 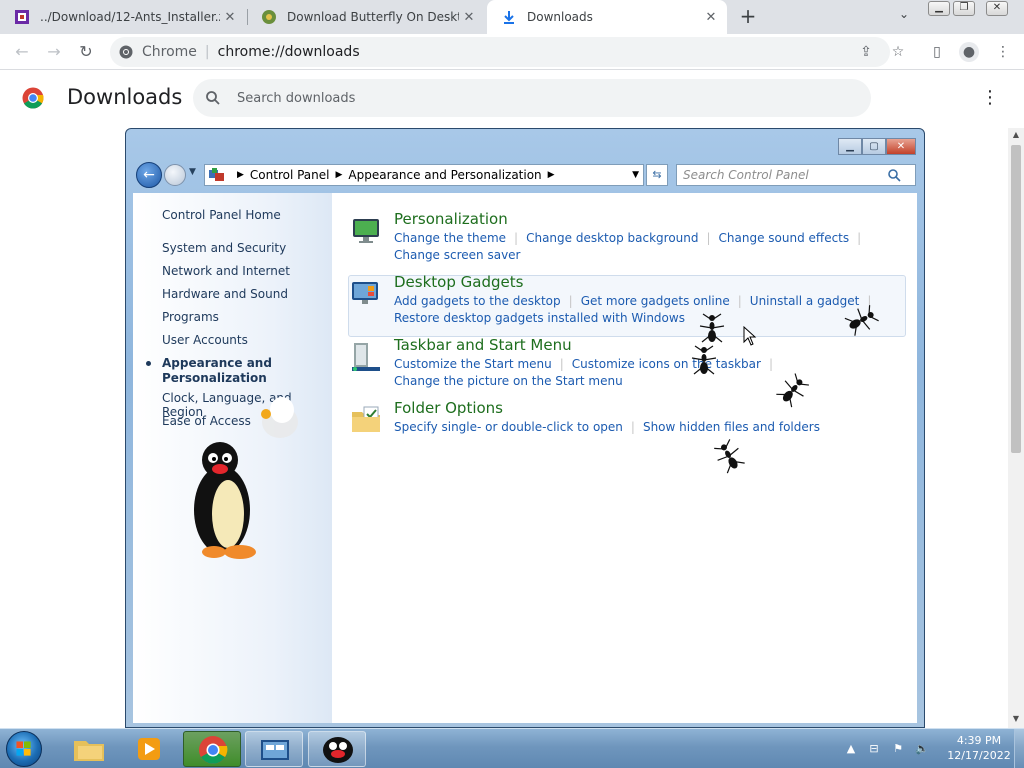 What do you see at coordinates (444, 175) in the screenshot?
I see `breadcrumb-appearance: Appearance and Personalization` at bounding box center [444, 175].